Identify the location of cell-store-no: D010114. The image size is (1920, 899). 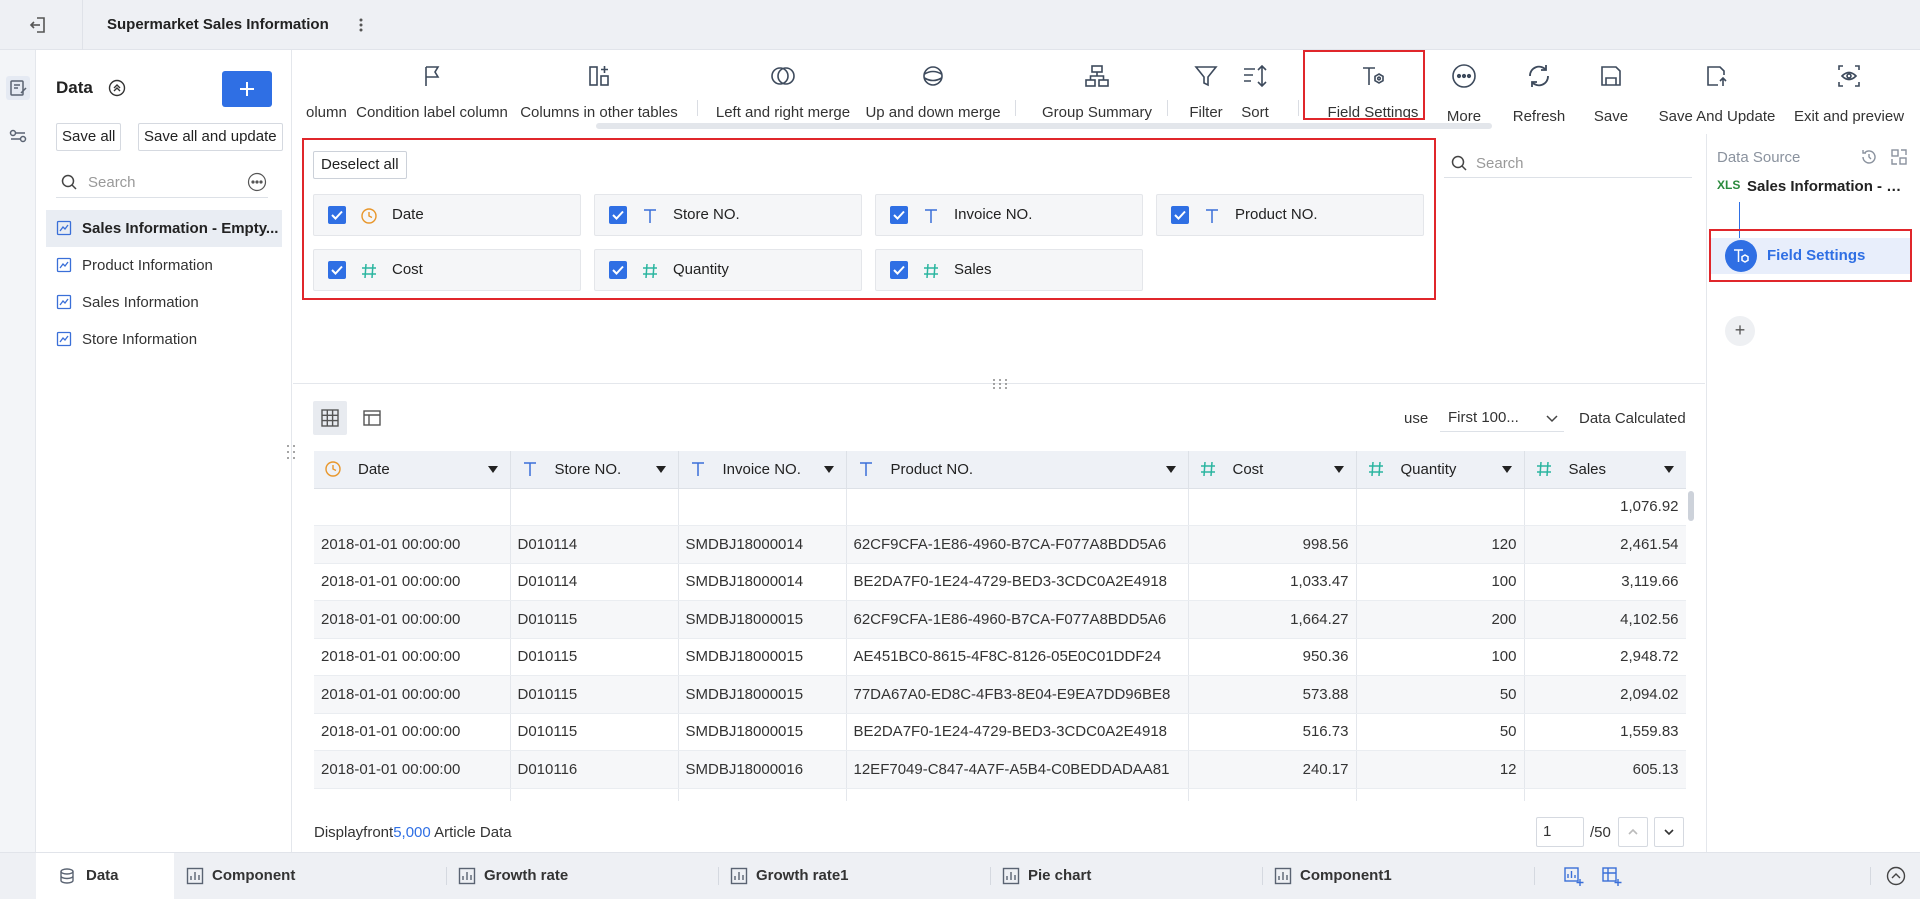
(594, 582).